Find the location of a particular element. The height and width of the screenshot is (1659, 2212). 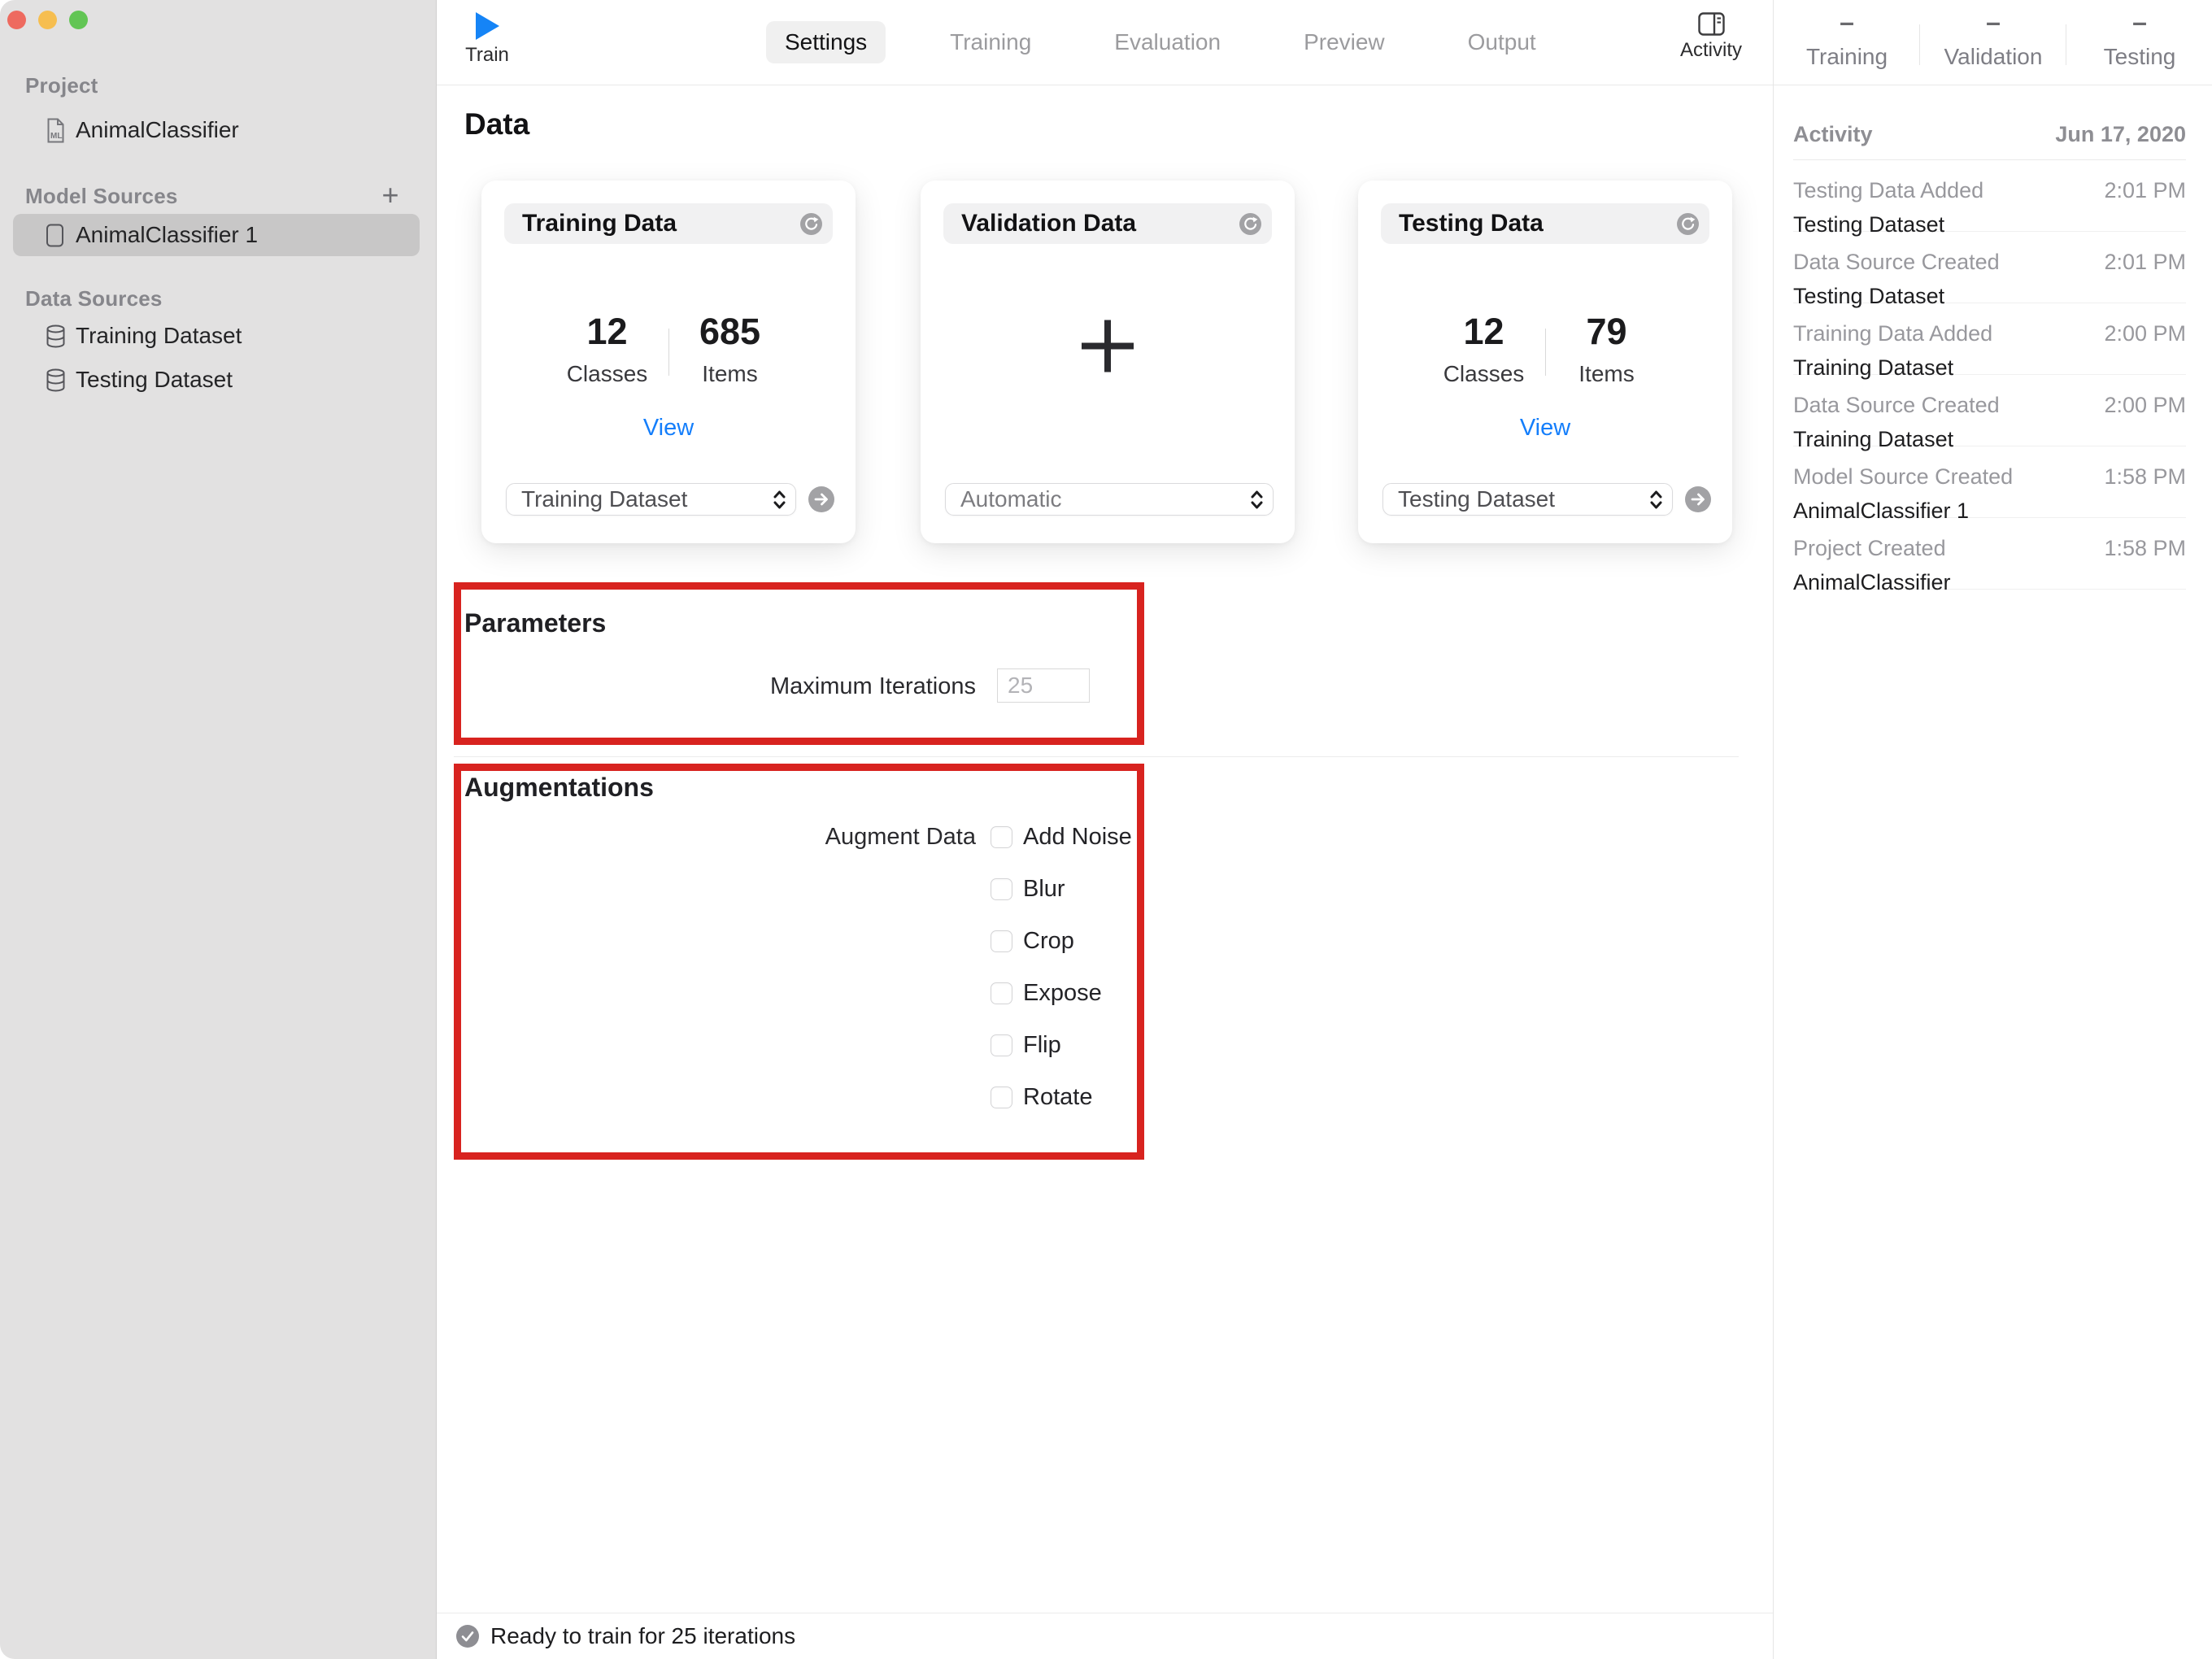

activity-header: Activity is located at coordinates (1833, 134).